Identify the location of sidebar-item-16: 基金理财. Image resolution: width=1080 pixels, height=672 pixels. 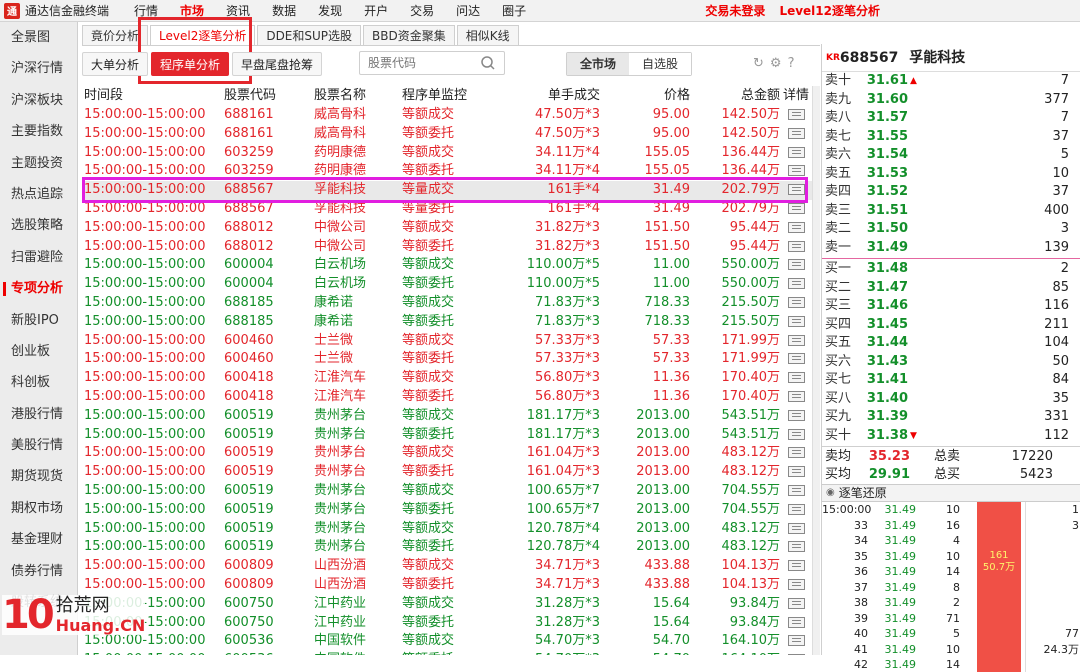
(38, 539).